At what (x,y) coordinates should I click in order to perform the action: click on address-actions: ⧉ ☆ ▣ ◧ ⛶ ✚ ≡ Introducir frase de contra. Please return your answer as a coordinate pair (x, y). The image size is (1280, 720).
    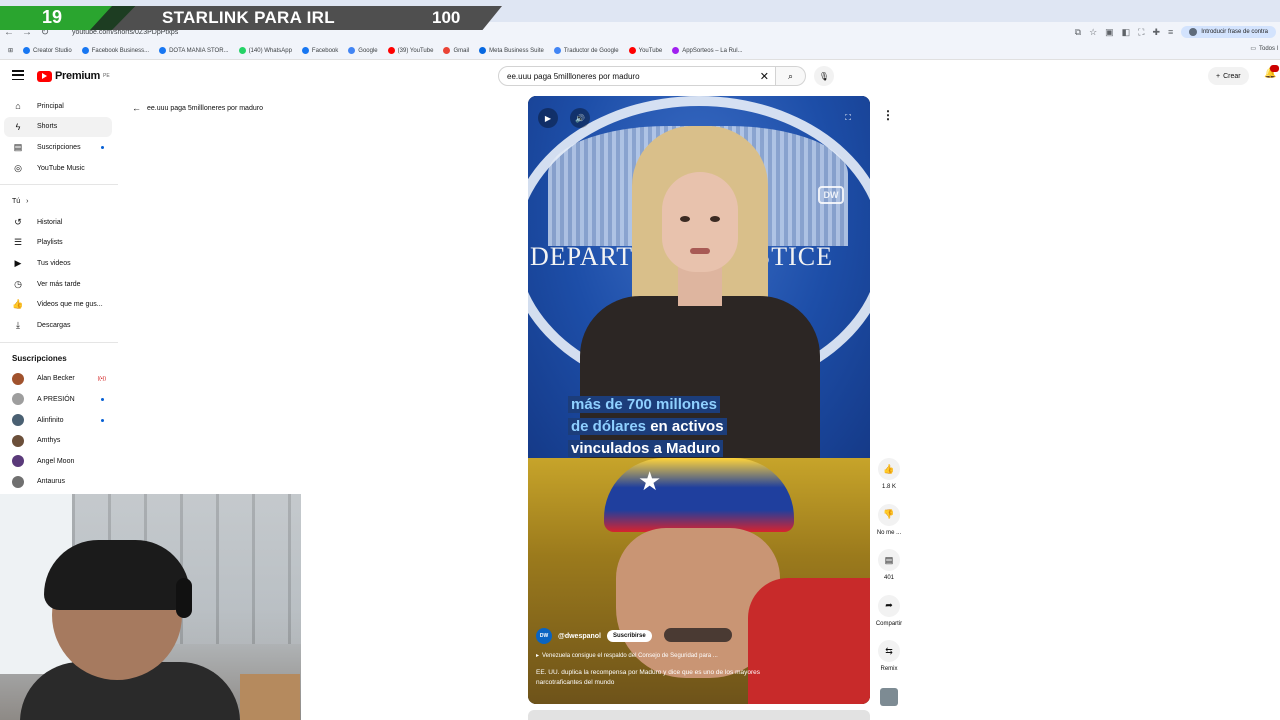
    Looking at the image, I should click on (1175, 32).